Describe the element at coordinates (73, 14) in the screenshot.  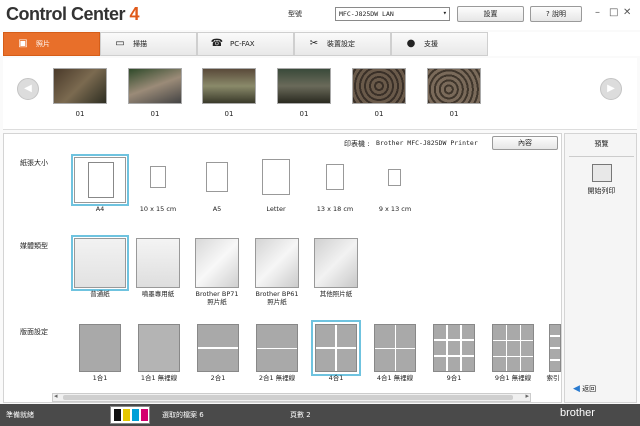
I see `app-logo: Control Center 4` at that location.